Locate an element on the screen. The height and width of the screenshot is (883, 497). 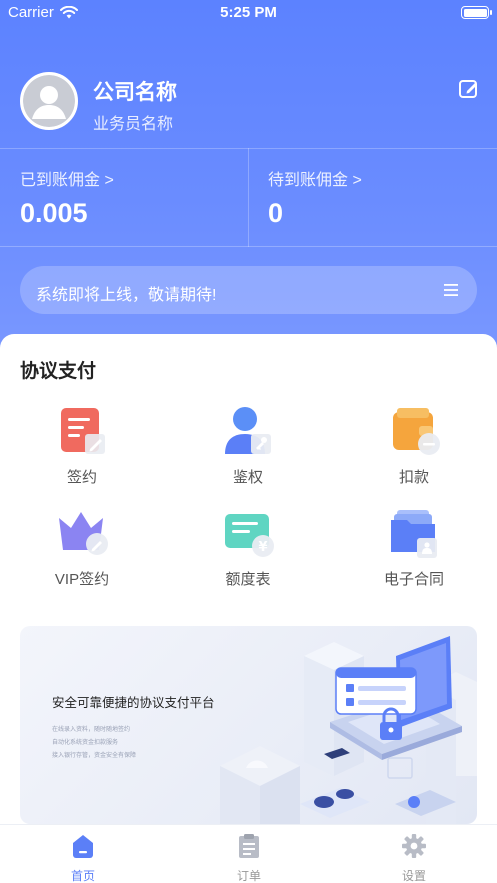
grid-item-label: 额度表 is located at coordinates (248, 579).